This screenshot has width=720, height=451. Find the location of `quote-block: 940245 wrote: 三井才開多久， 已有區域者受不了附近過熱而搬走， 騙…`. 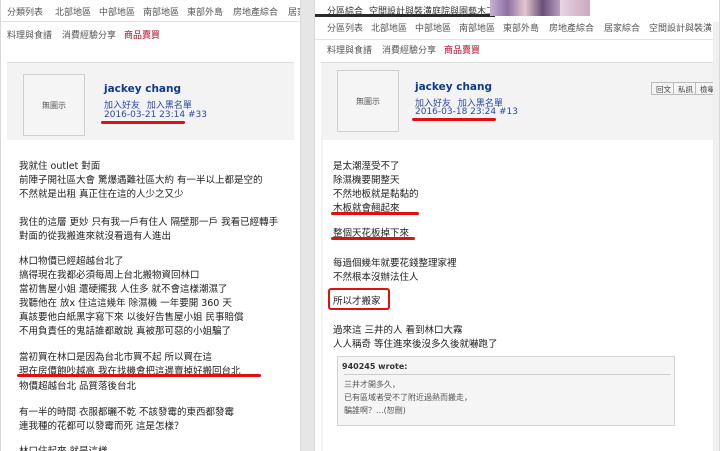

quote-block: 940245 wrote: 三井才開多久， 已有區域者受不了附近過熱而搬走， 騙… is located at coordinates (506, 391).